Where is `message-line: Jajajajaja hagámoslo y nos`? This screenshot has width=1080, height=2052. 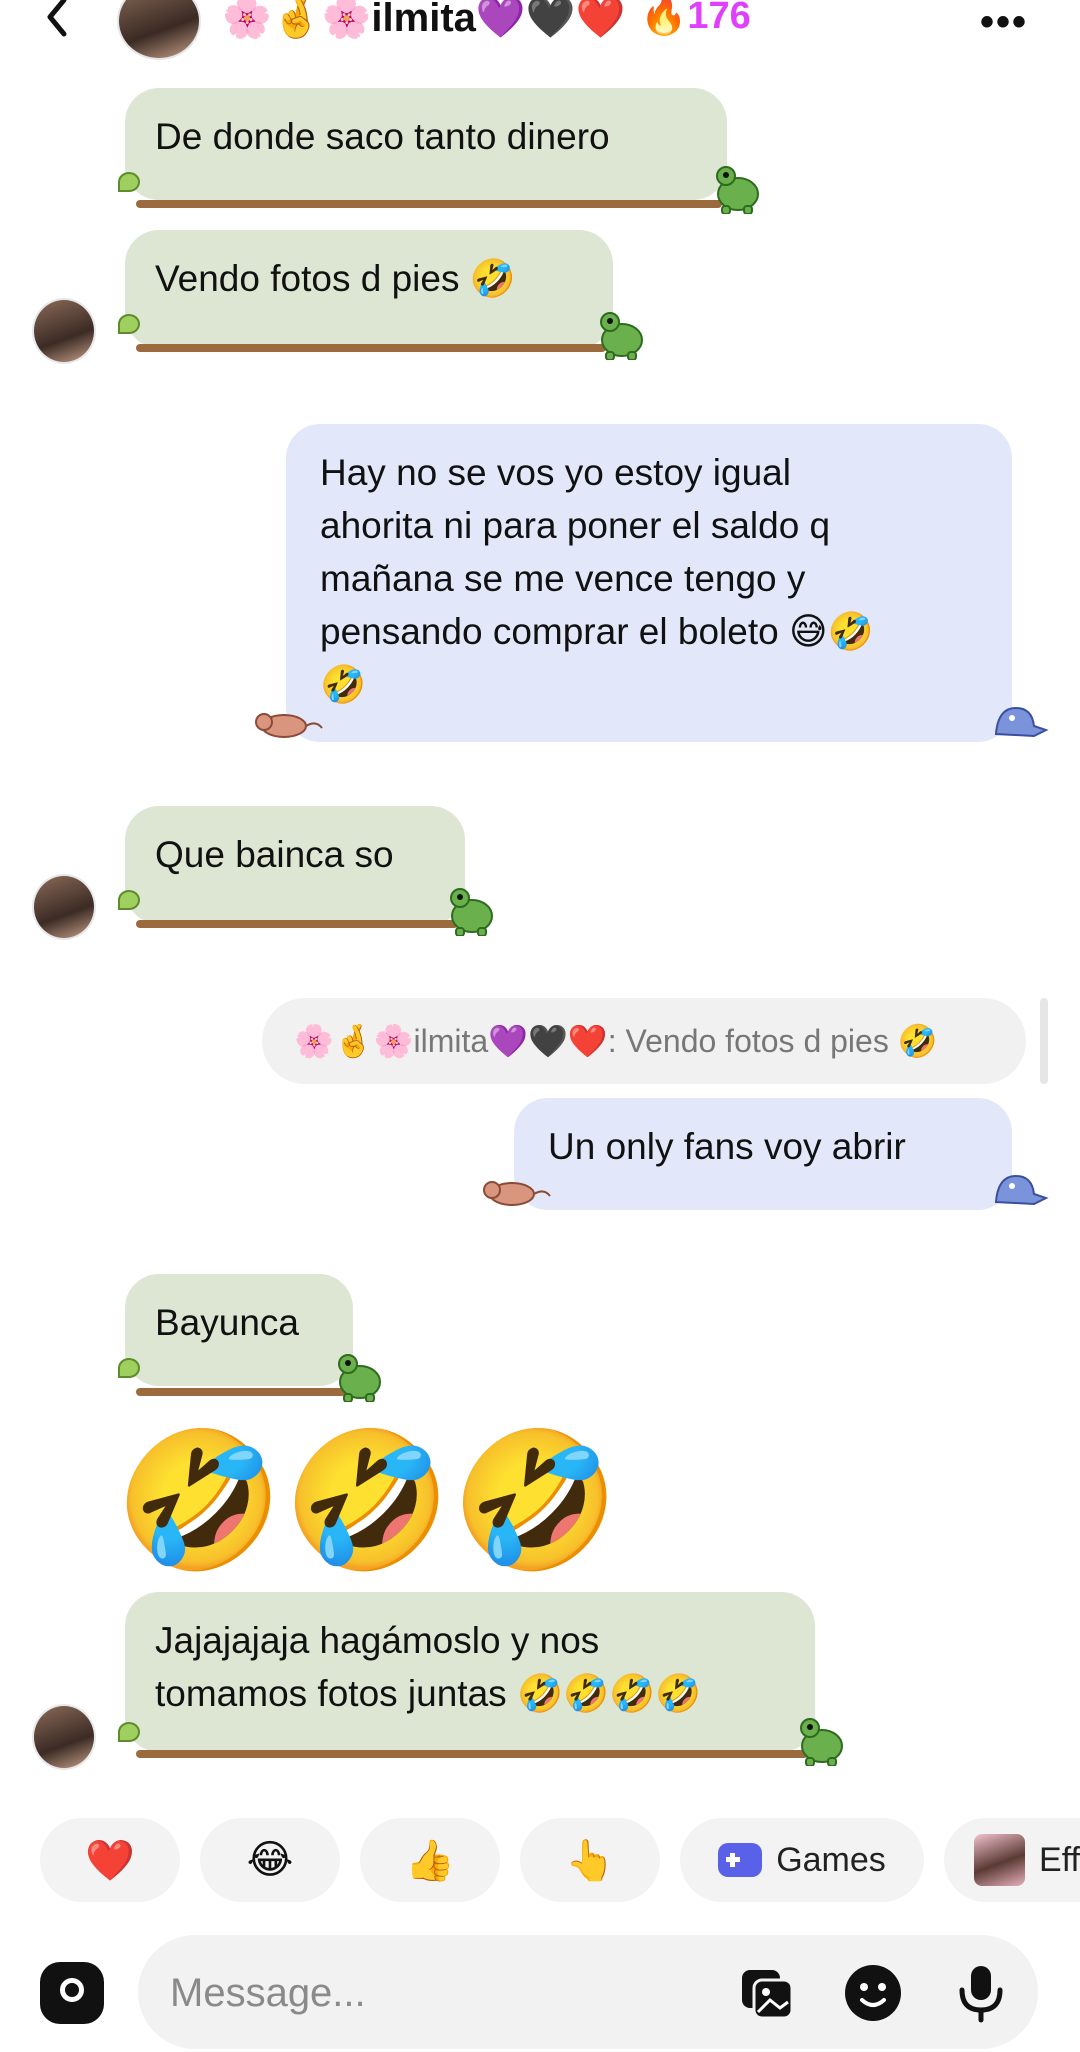
message-line: Jajajajaja hagámoslo y nos is located at coordinates (377, 1640).